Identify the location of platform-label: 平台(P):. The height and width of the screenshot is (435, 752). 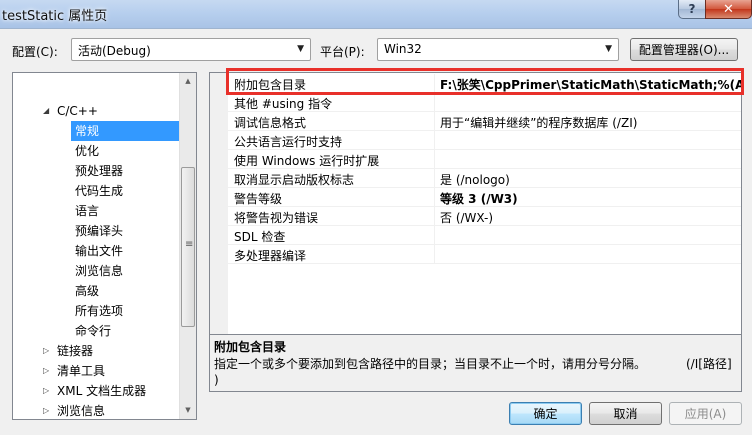
(342, 52).